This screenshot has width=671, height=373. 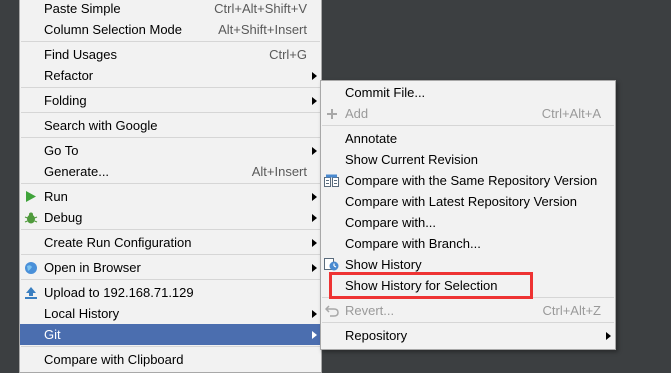 What do you see at coordinates (63, 217) in the screenshot?
I see `menu-item-label: Debug` at bounding box center [63, 217].